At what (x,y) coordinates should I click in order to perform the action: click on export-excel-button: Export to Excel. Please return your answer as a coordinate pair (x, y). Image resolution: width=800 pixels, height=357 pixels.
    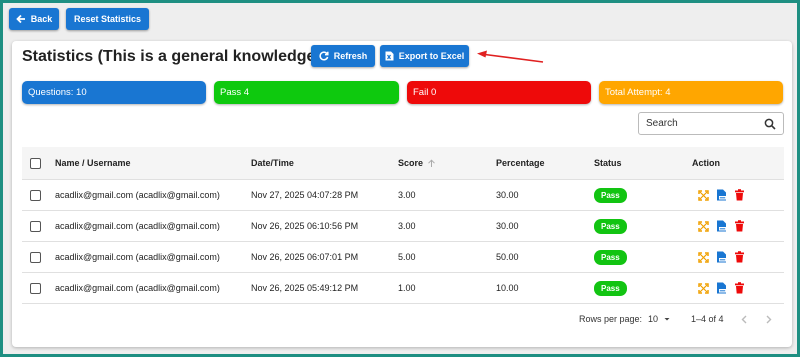
    Looking at the image, I should click on (424, 56).